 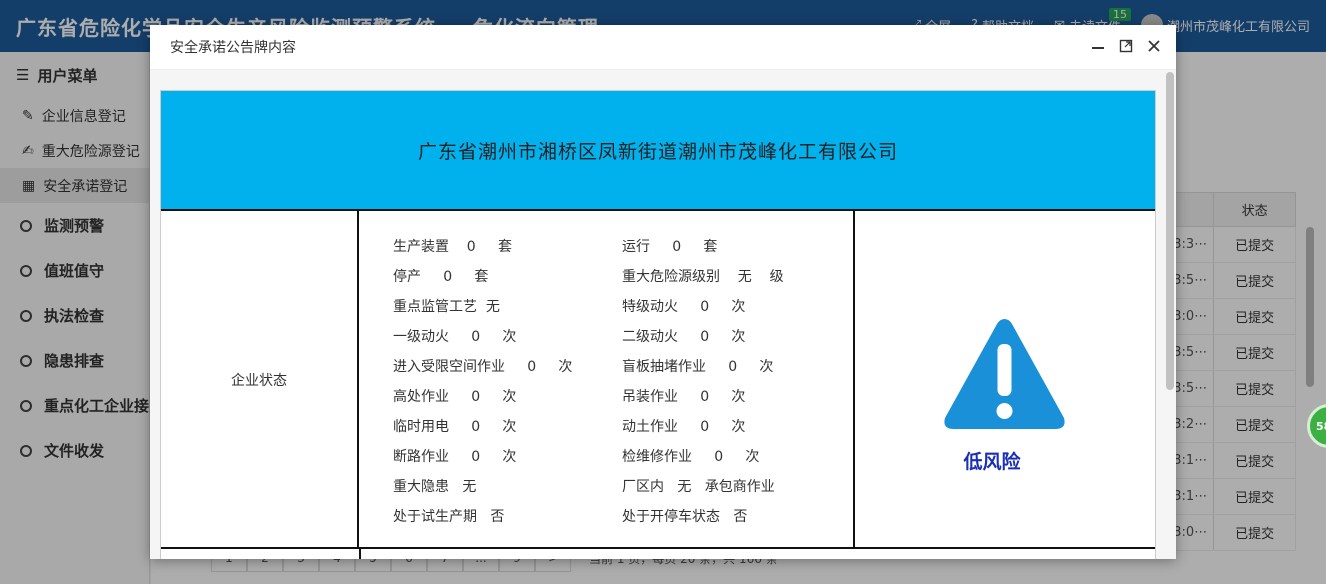 I want to click on maximize-button, so click(x=1126, y=46).